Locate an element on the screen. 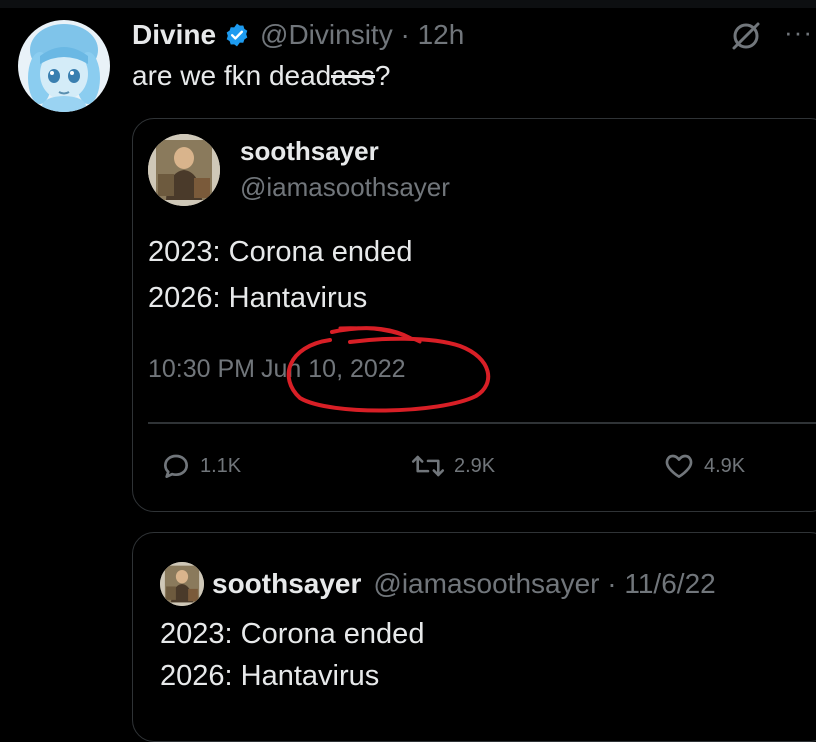  heart-icon is located at coordinates (679, 466).